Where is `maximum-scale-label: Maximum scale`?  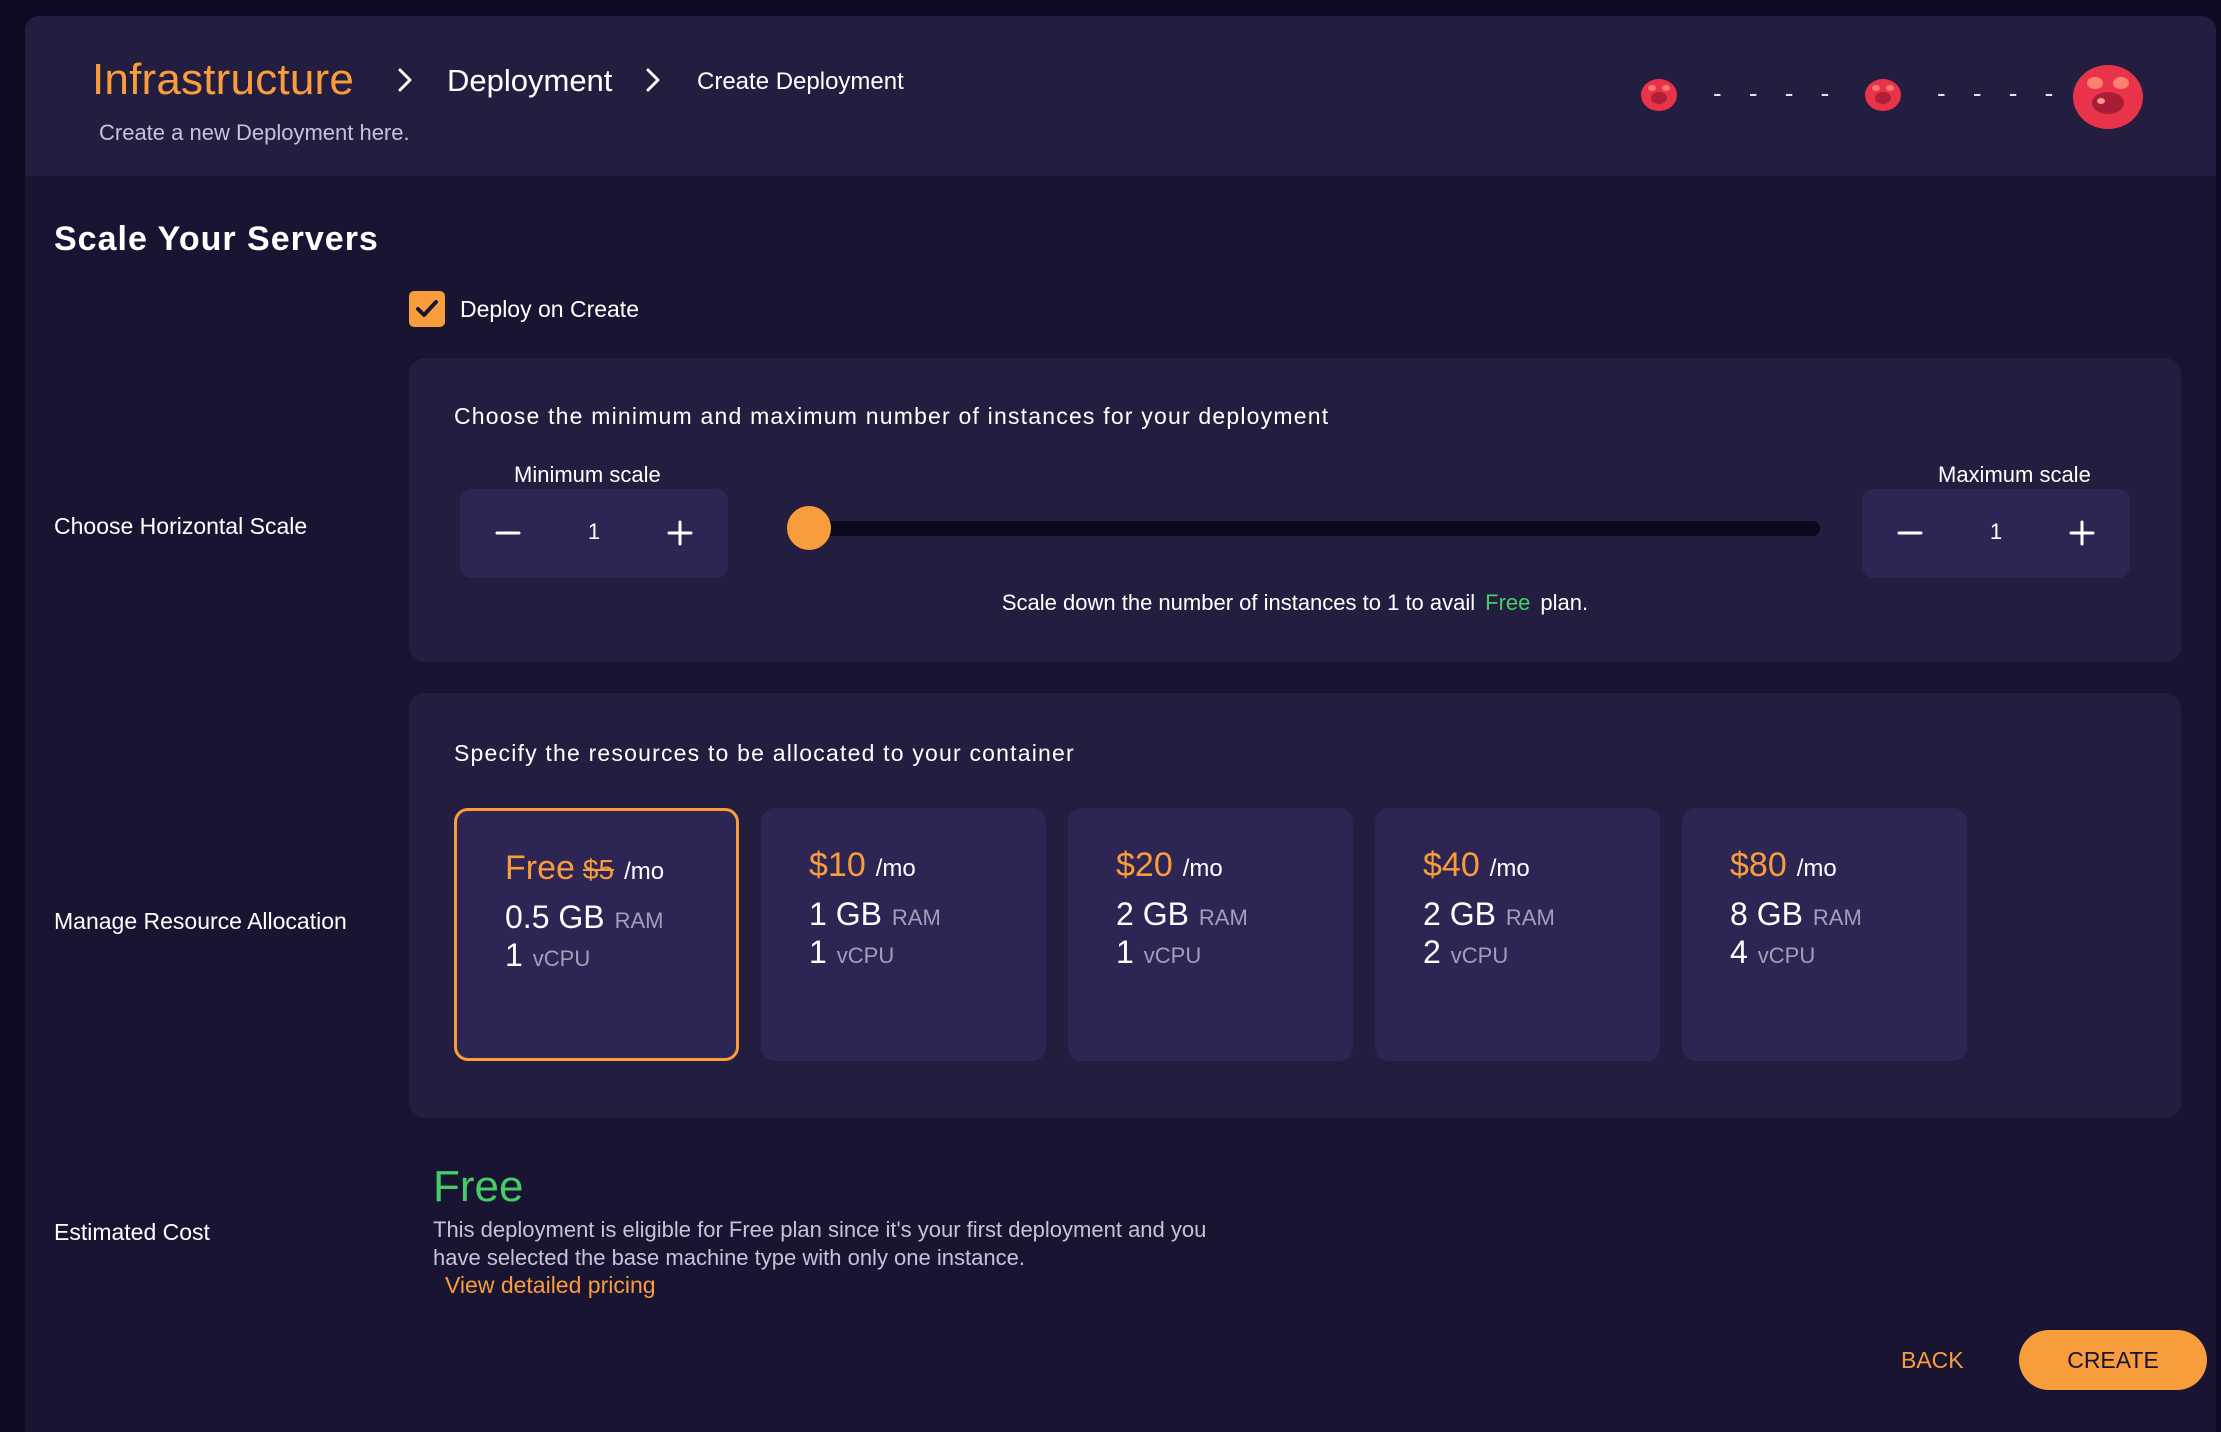 maximum-scale-label: Maximum scale is located at coordinates (2014, 474).